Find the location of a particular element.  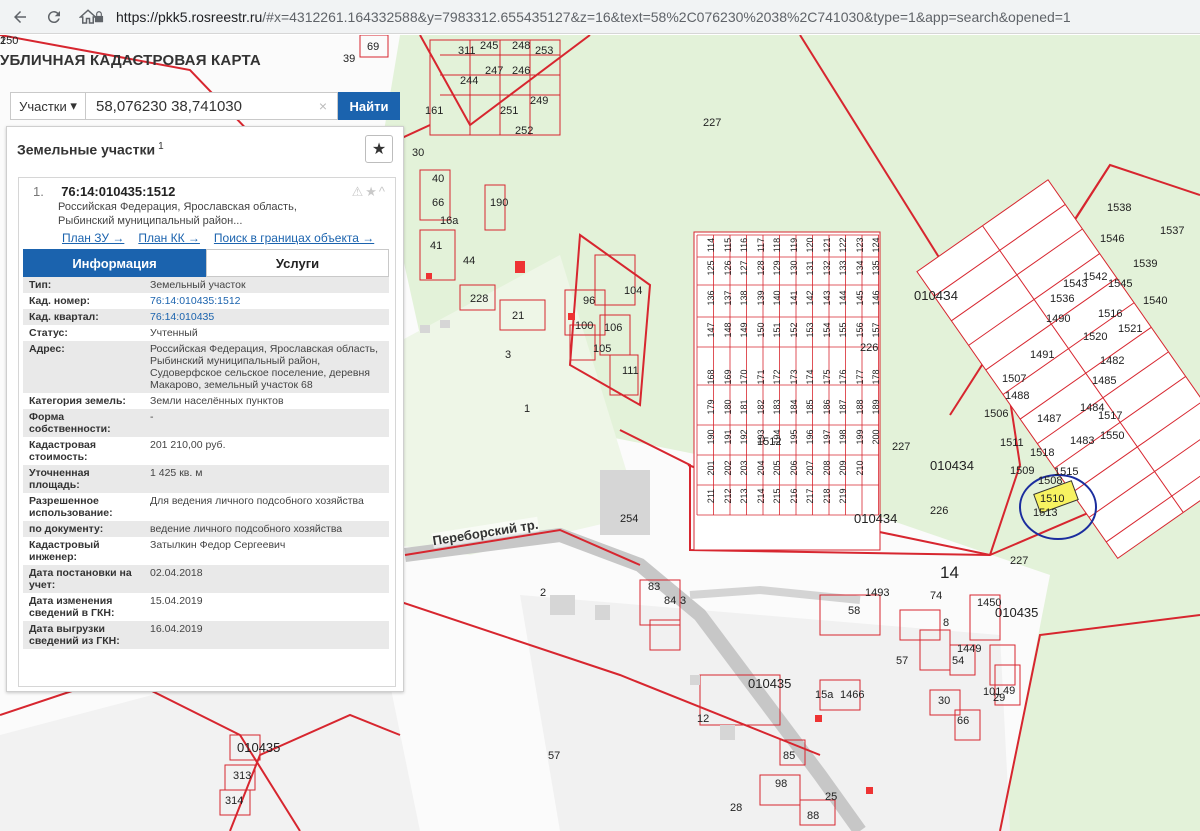

parcel-number: 140 is located at coordinates (777, 298).